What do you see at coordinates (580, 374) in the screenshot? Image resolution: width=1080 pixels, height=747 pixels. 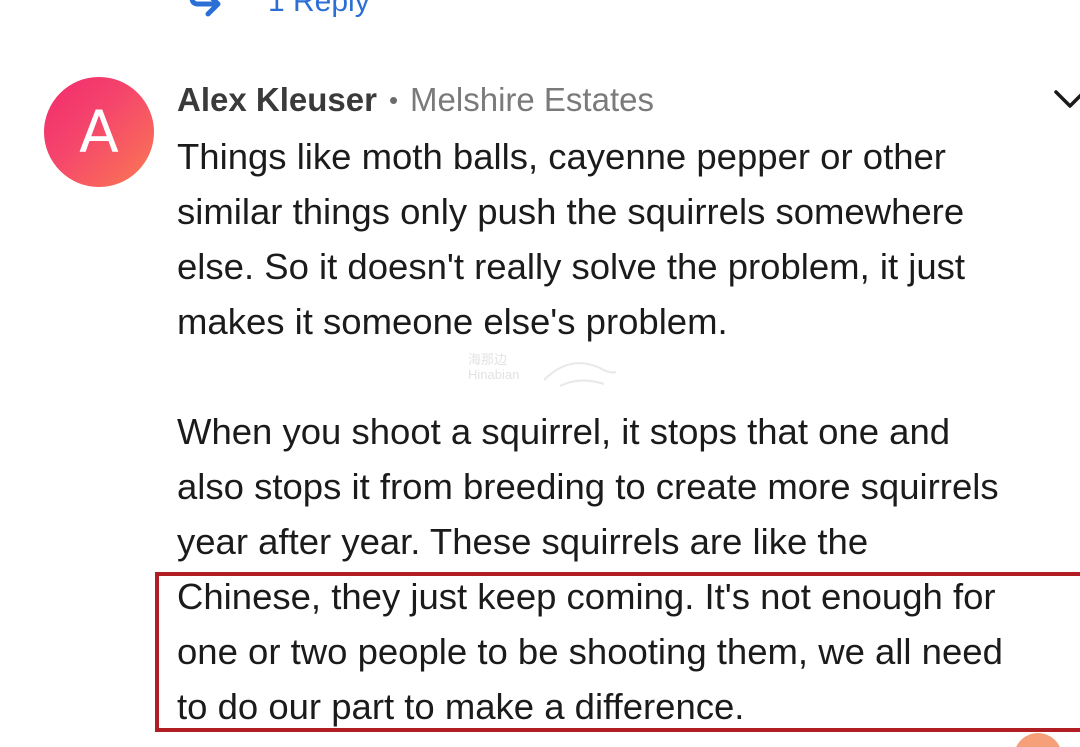 I see `watermark-swoosh-icon` at bounding box center [580, 374].